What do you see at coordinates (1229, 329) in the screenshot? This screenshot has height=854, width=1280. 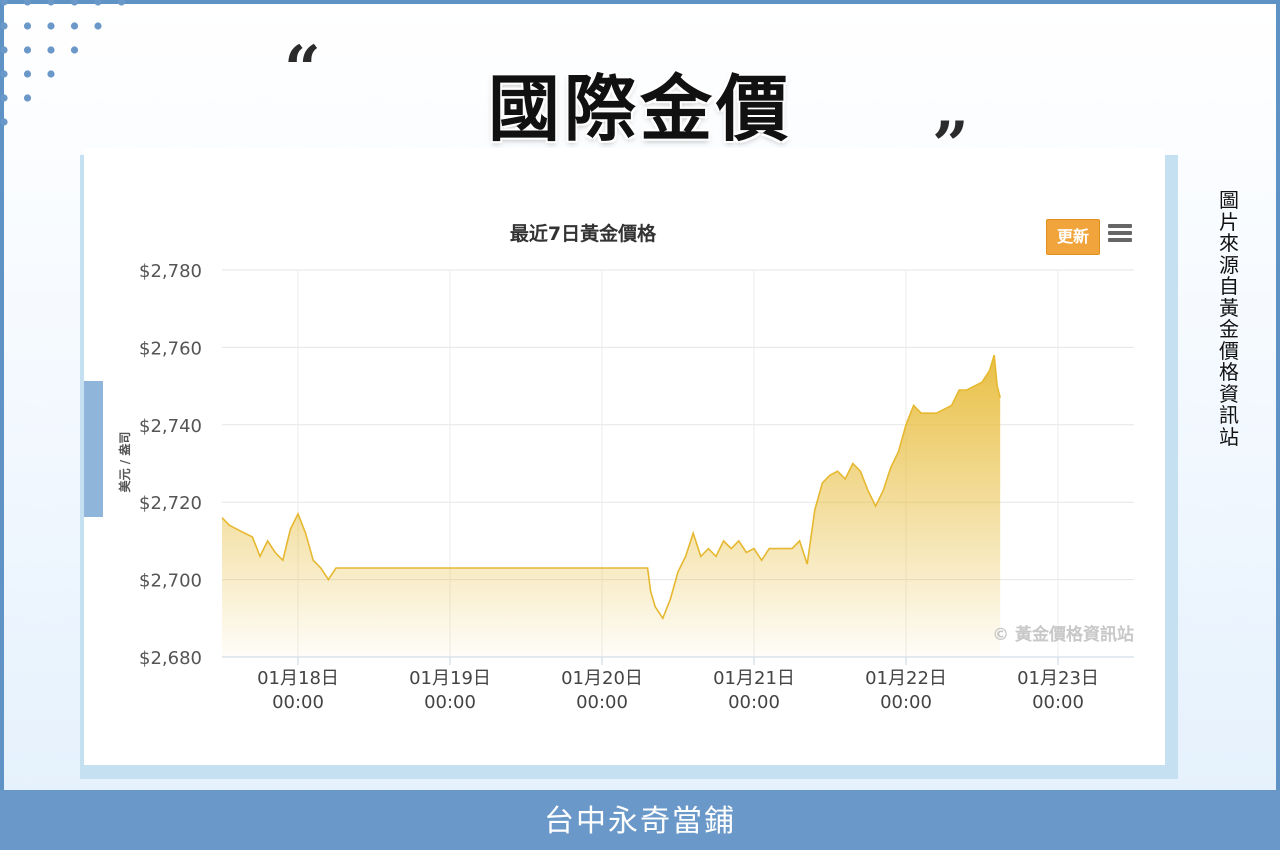 I see `source-caption-char: 金` at bounding box center [1229, 329].